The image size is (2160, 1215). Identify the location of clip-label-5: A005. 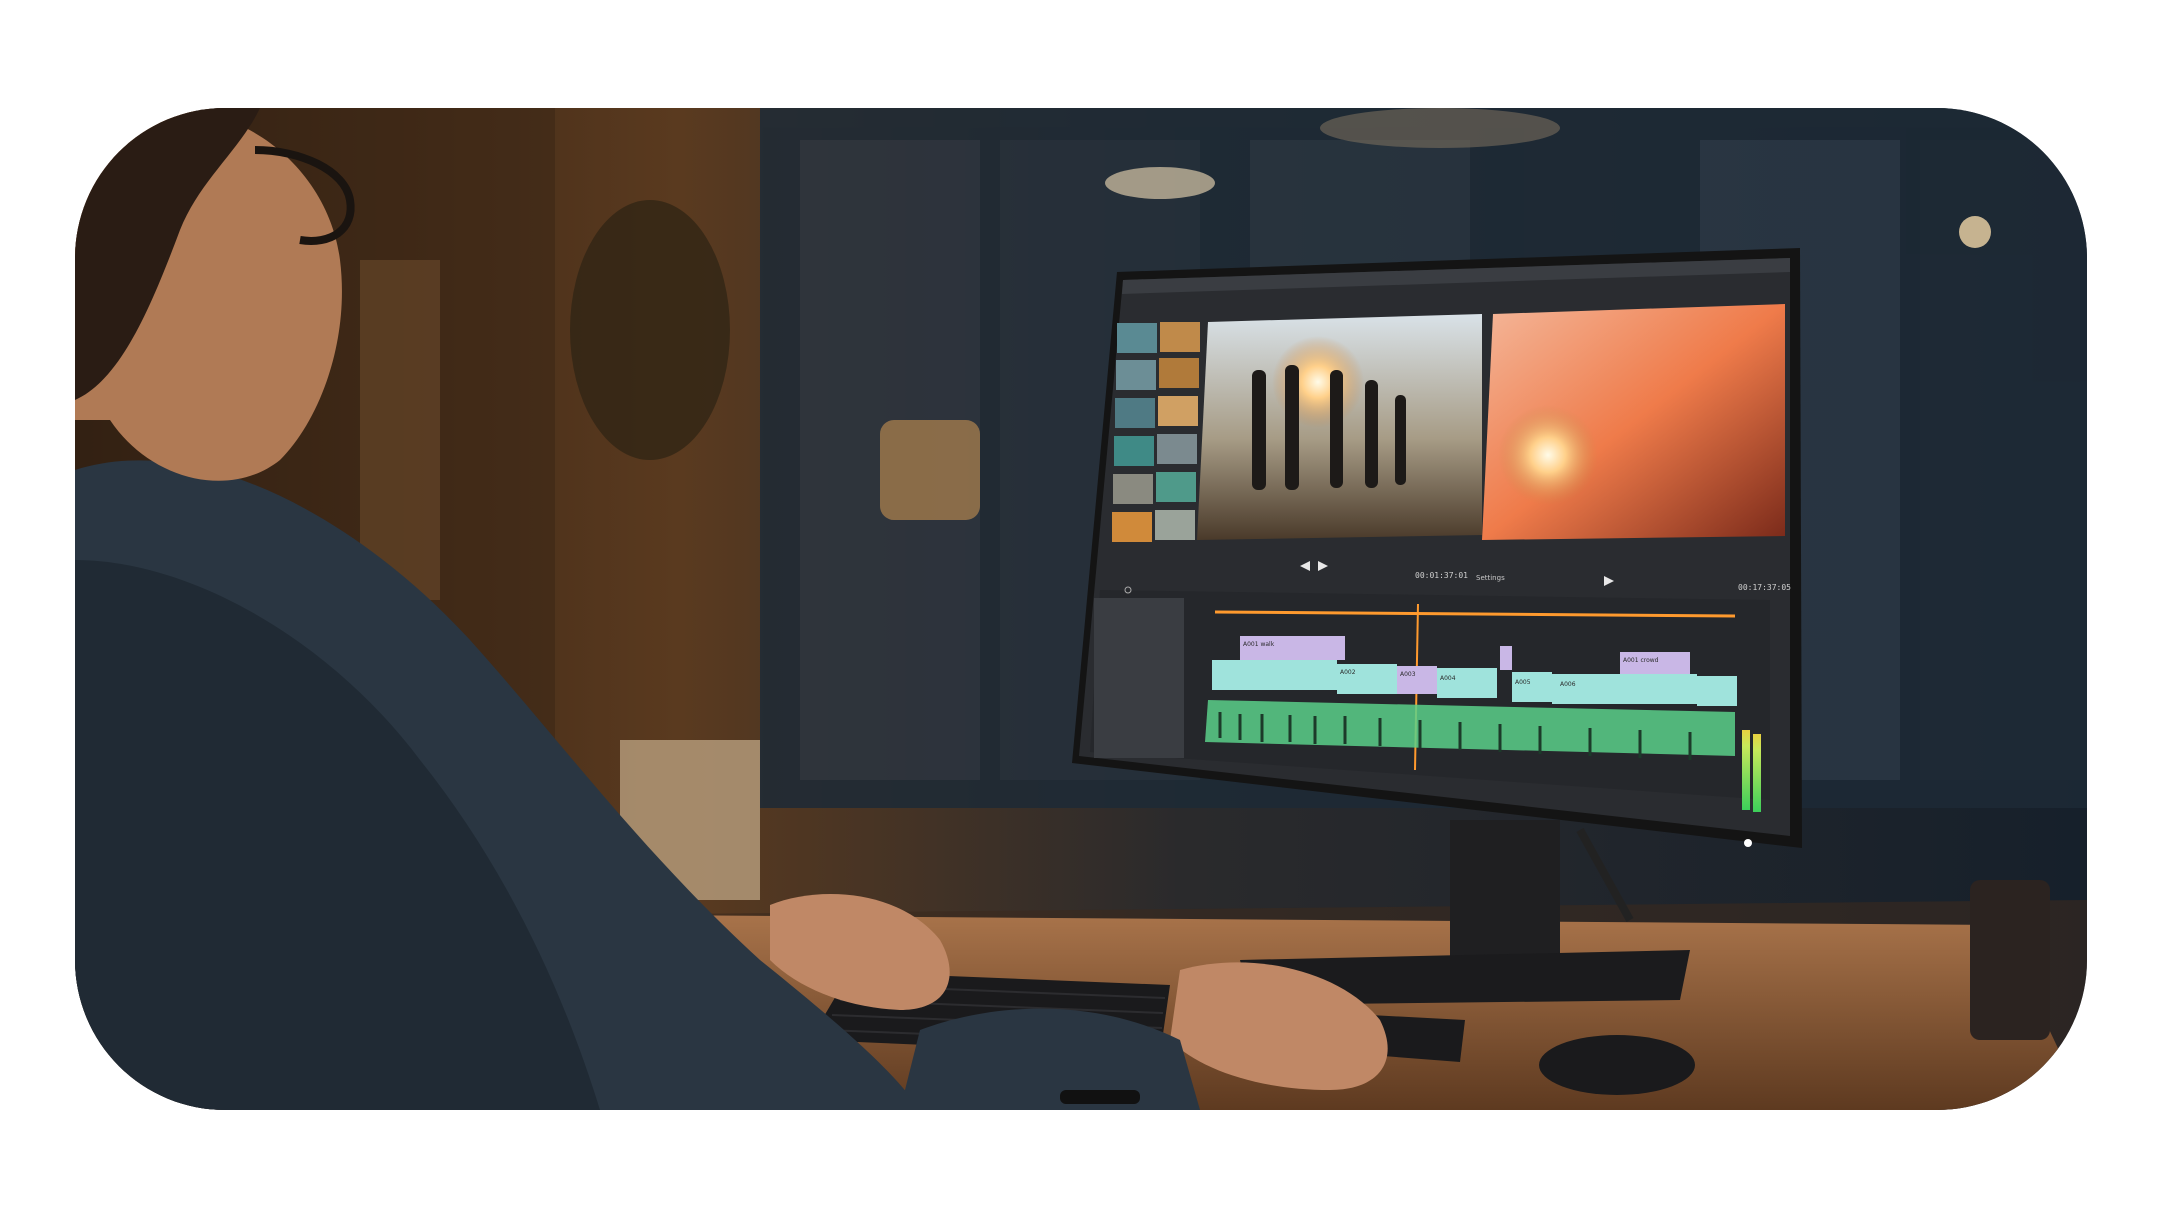
(1523, 682).